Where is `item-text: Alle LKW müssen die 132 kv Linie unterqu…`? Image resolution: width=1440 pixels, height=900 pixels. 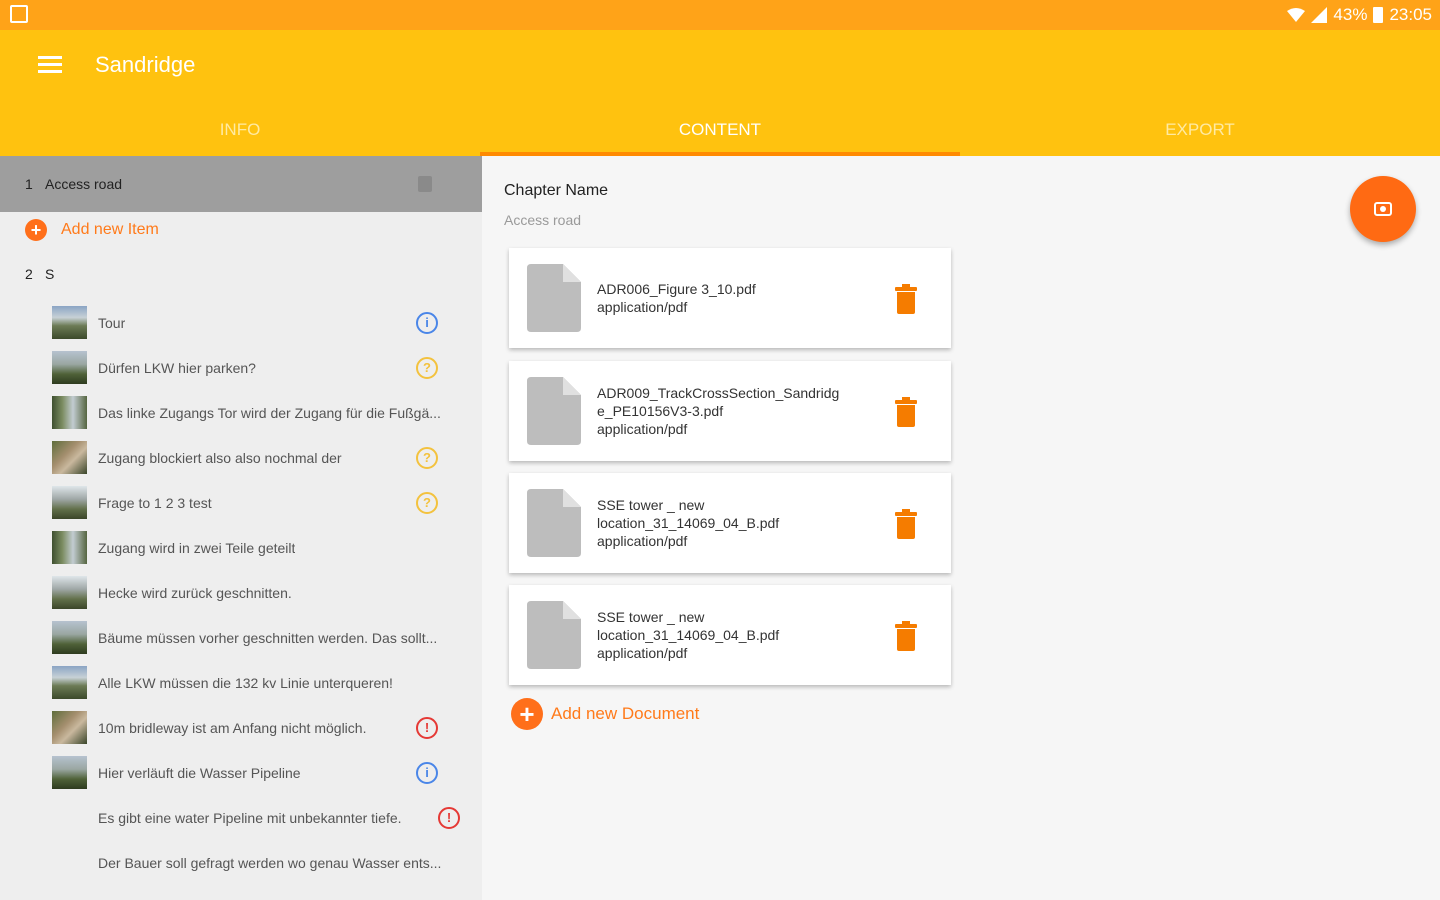 item-text: Alle LKW müssen die 132 kv Linie unterqu… is located at coordinates (245, 682).